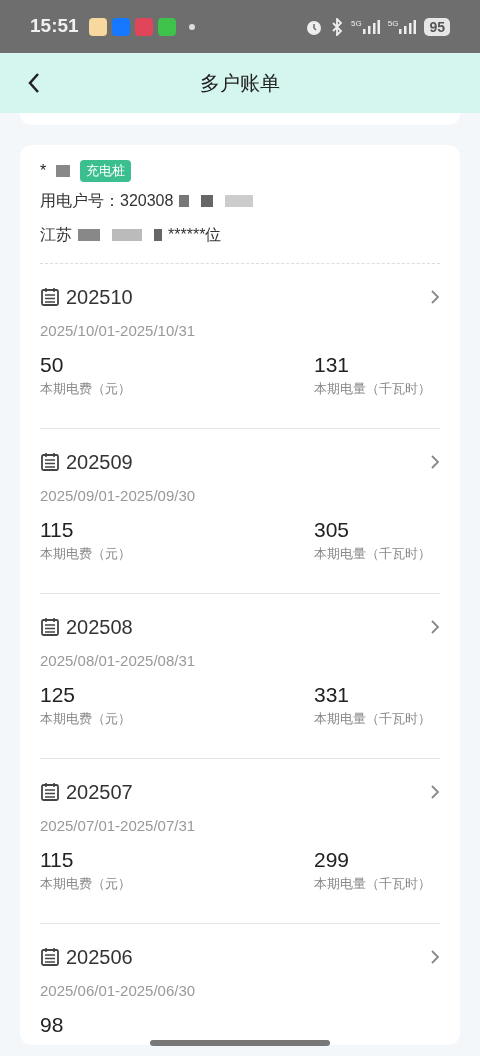  I want to click on bill-period: 2025/08/01-2025/08/31, so click(118, 661).